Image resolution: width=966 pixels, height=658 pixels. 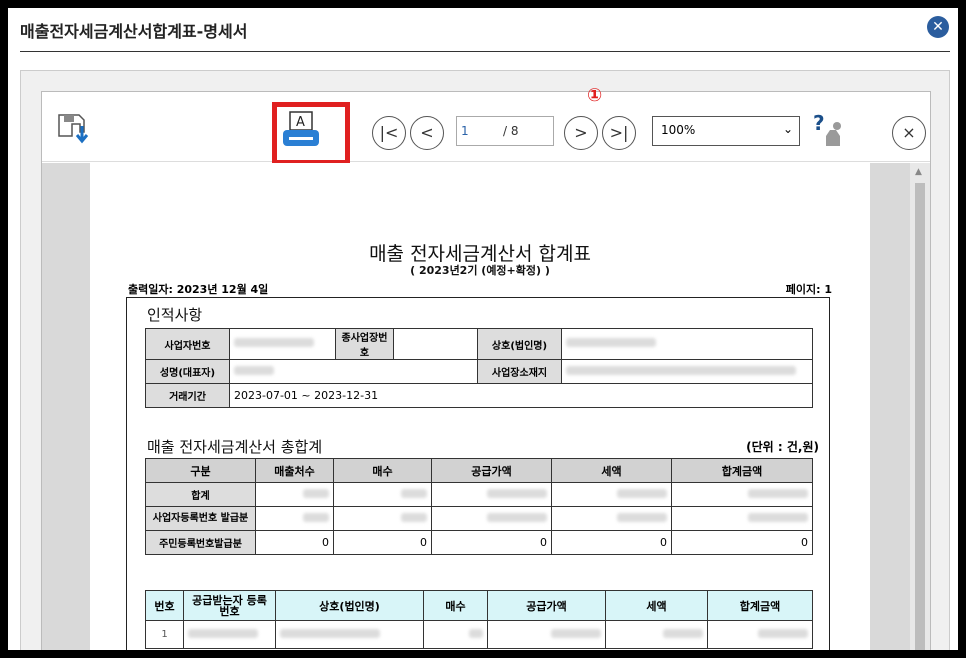 What do you see at coordinates (480, 270) in the screenshot?
I see `report-subtitle: ( 2023년2기 (예정+확정) )` at bounding box center [480, 270].